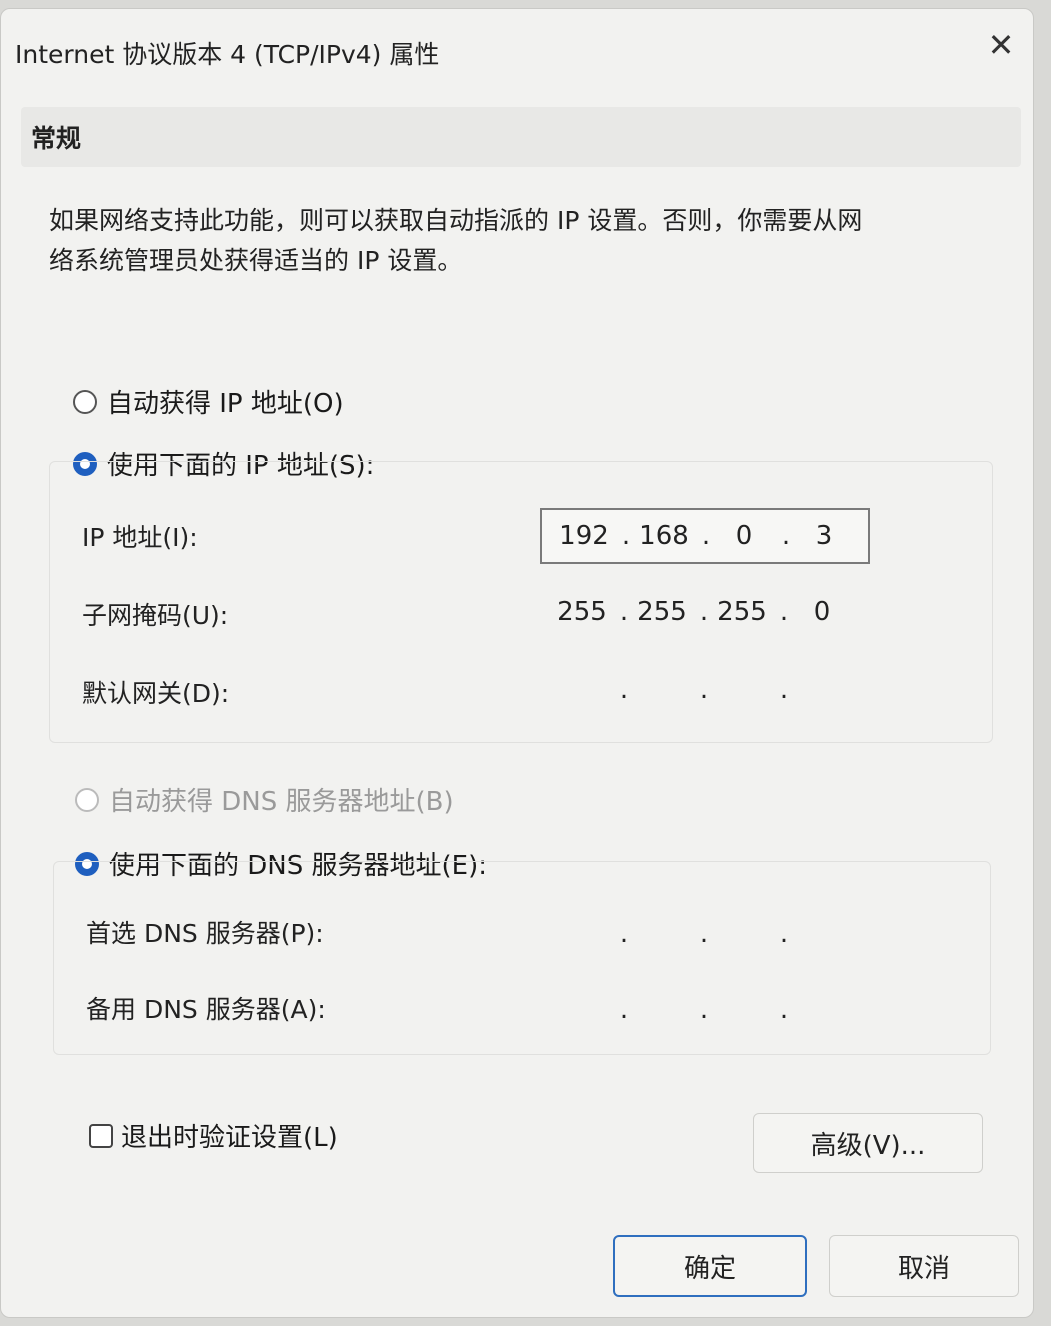  What do you see at coordinates (517, 49) in the screenshot?
I see `title-bar: Internet 协议版本 4 (TCP/IPv4) 属性 ✕` at bounding box center [517, 49].